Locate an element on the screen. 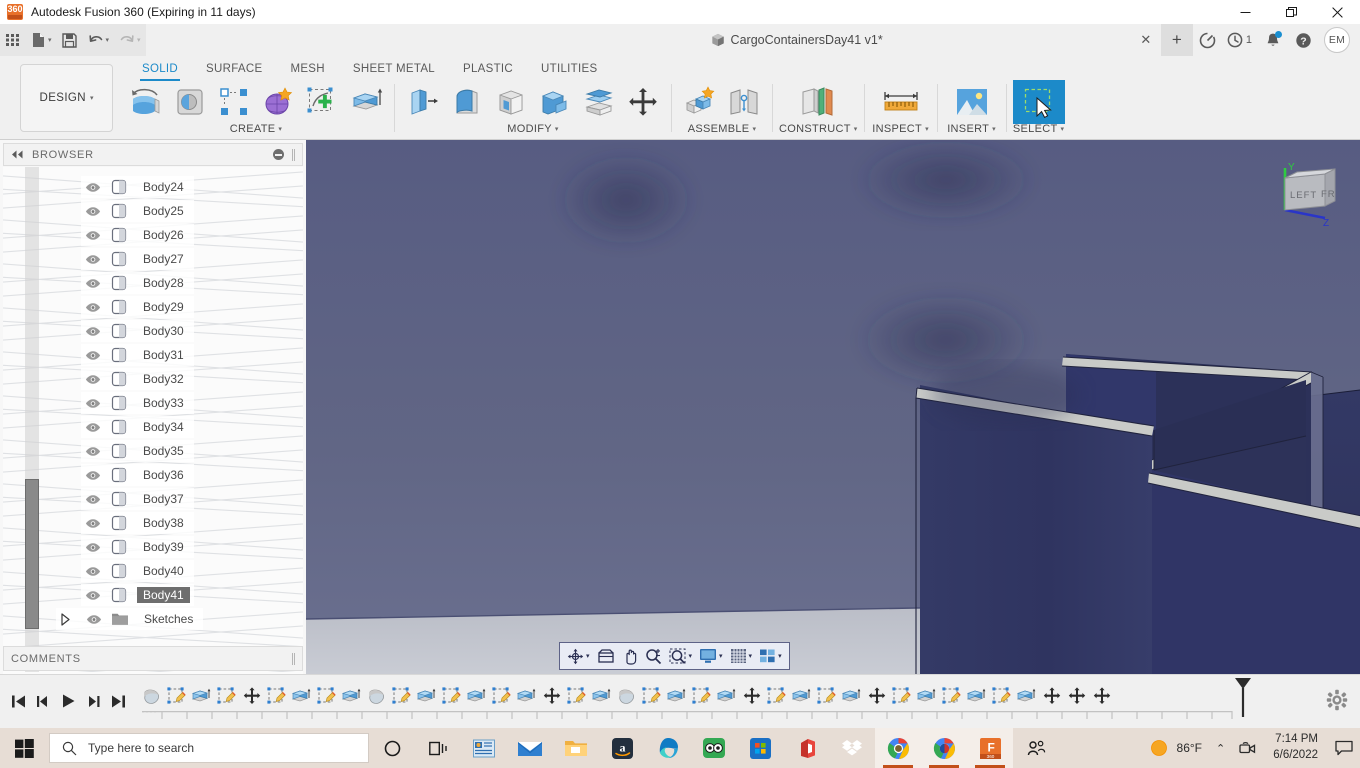 Image resolution: width=1360 pixels, height=768 pixels. create-sketch-button is located at coordinates (322, 102).